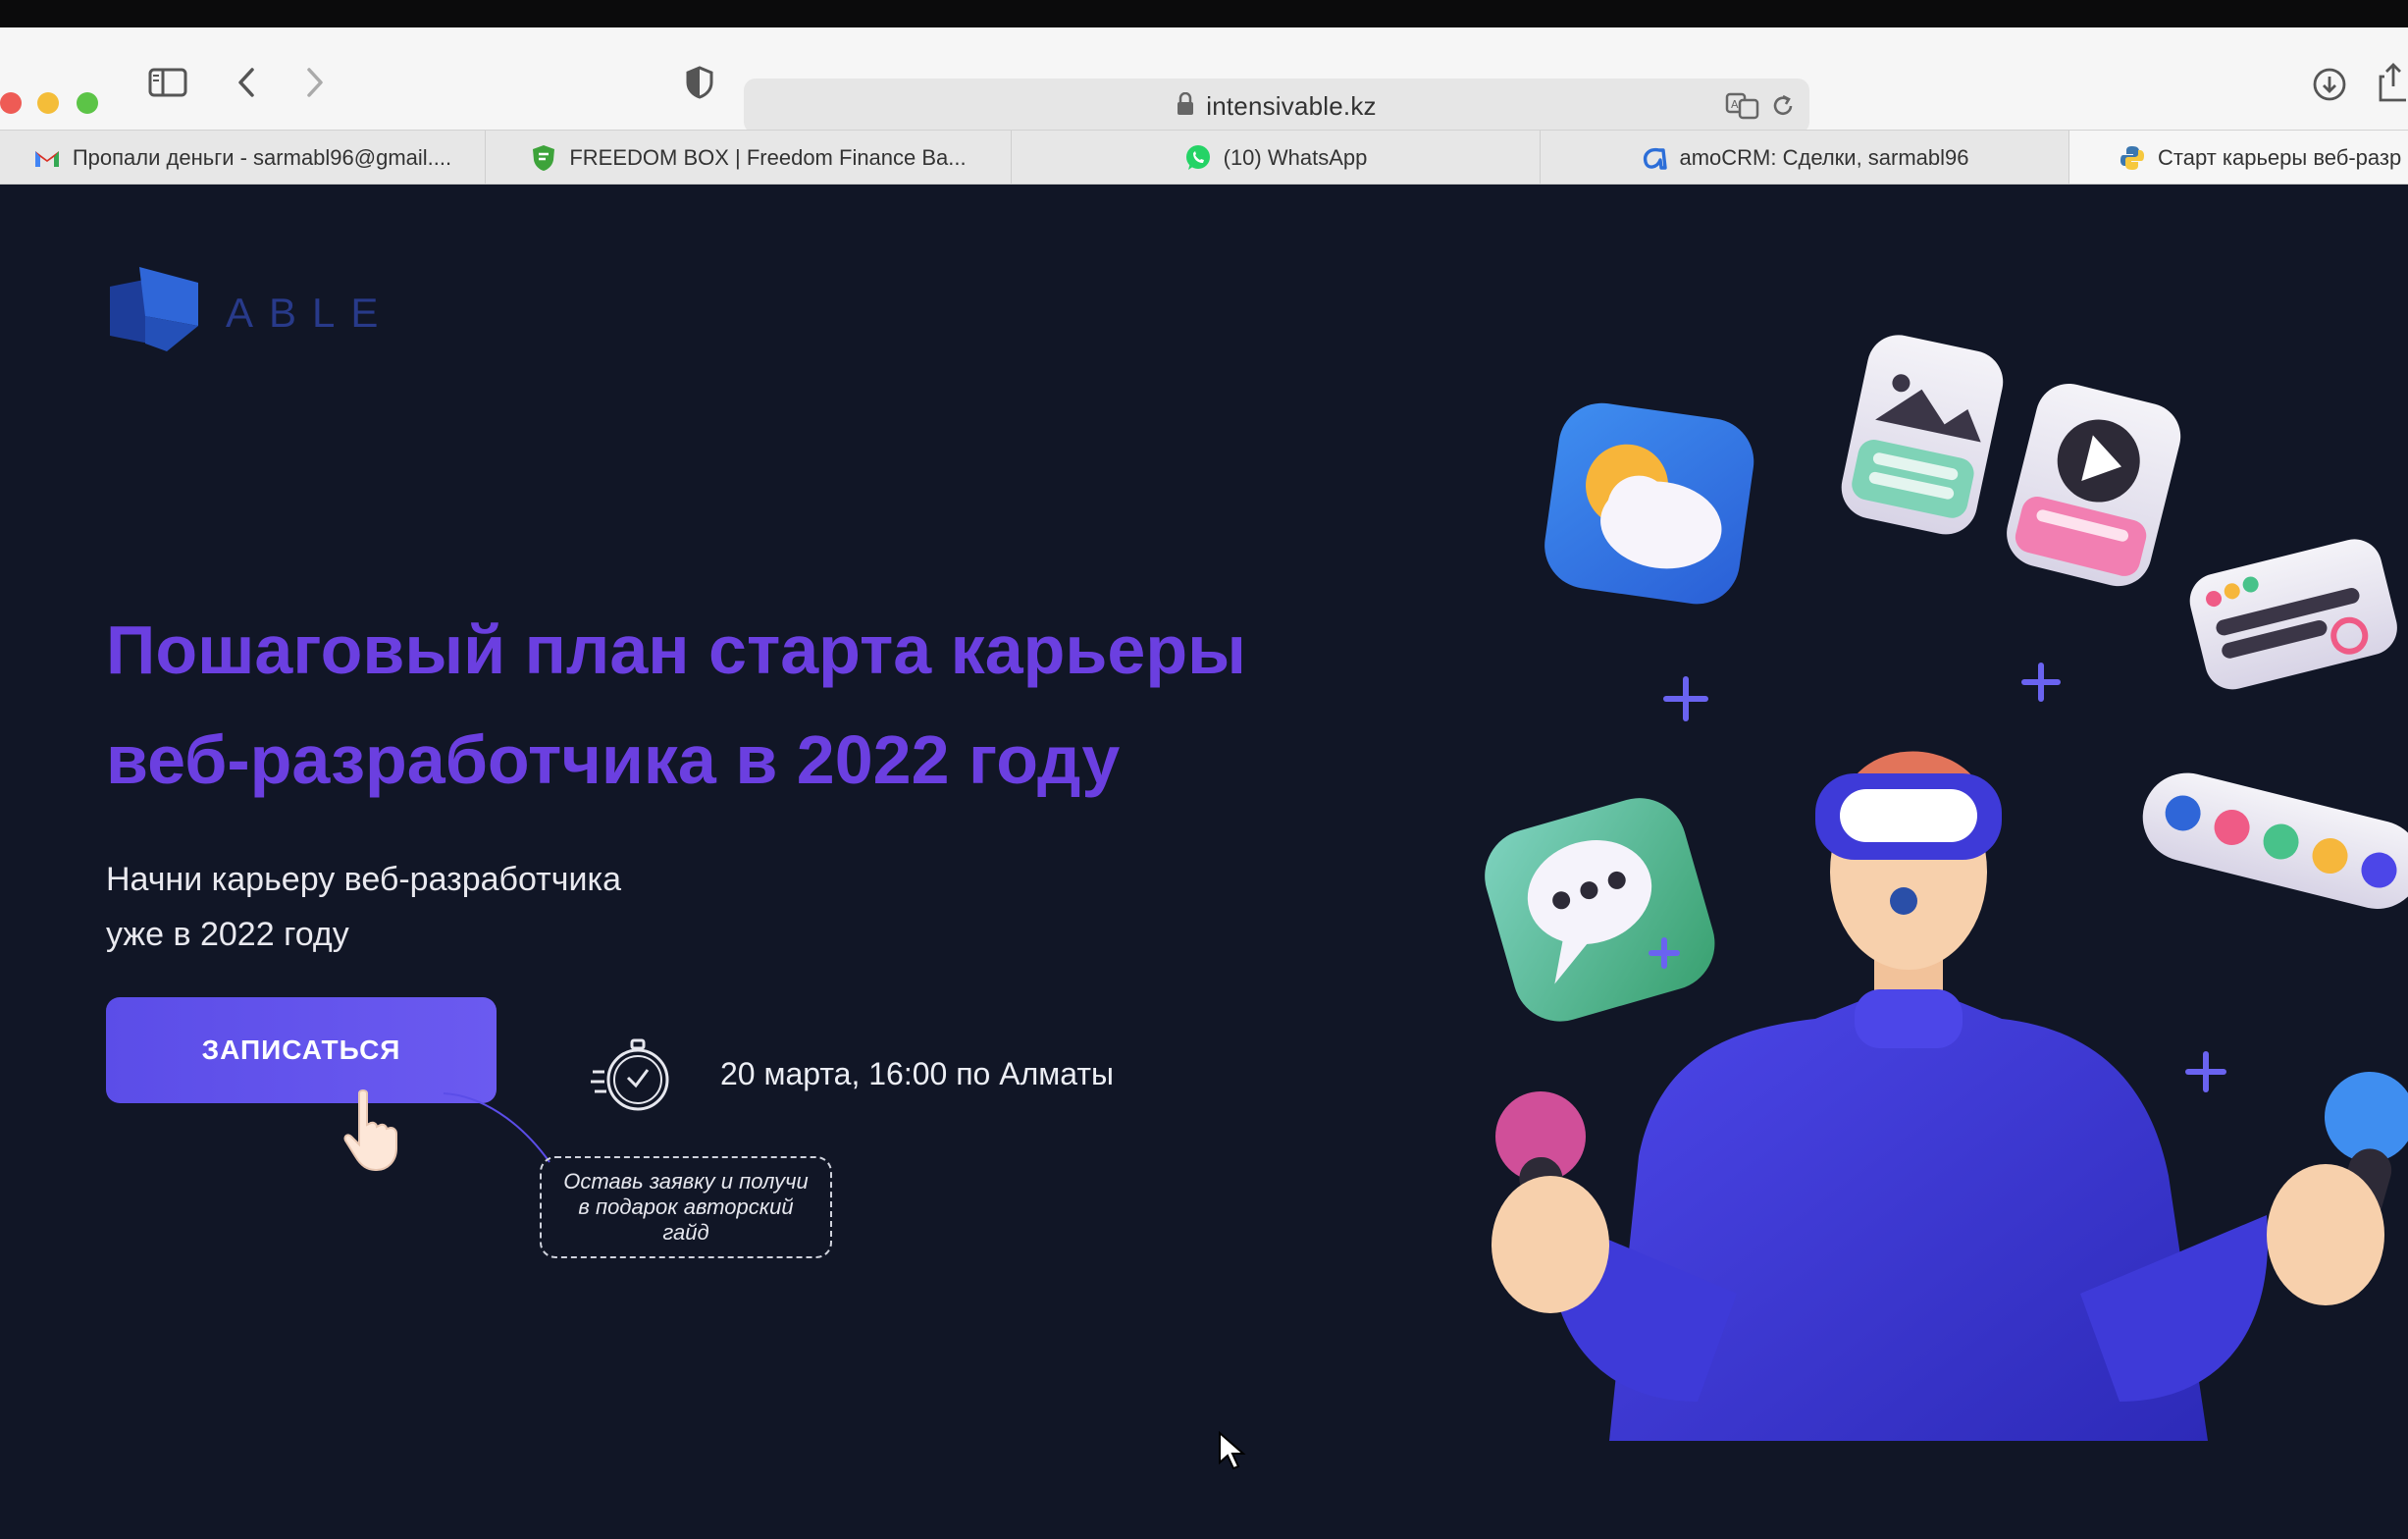  I want to click on minimize-window-button, so click(48, 103).